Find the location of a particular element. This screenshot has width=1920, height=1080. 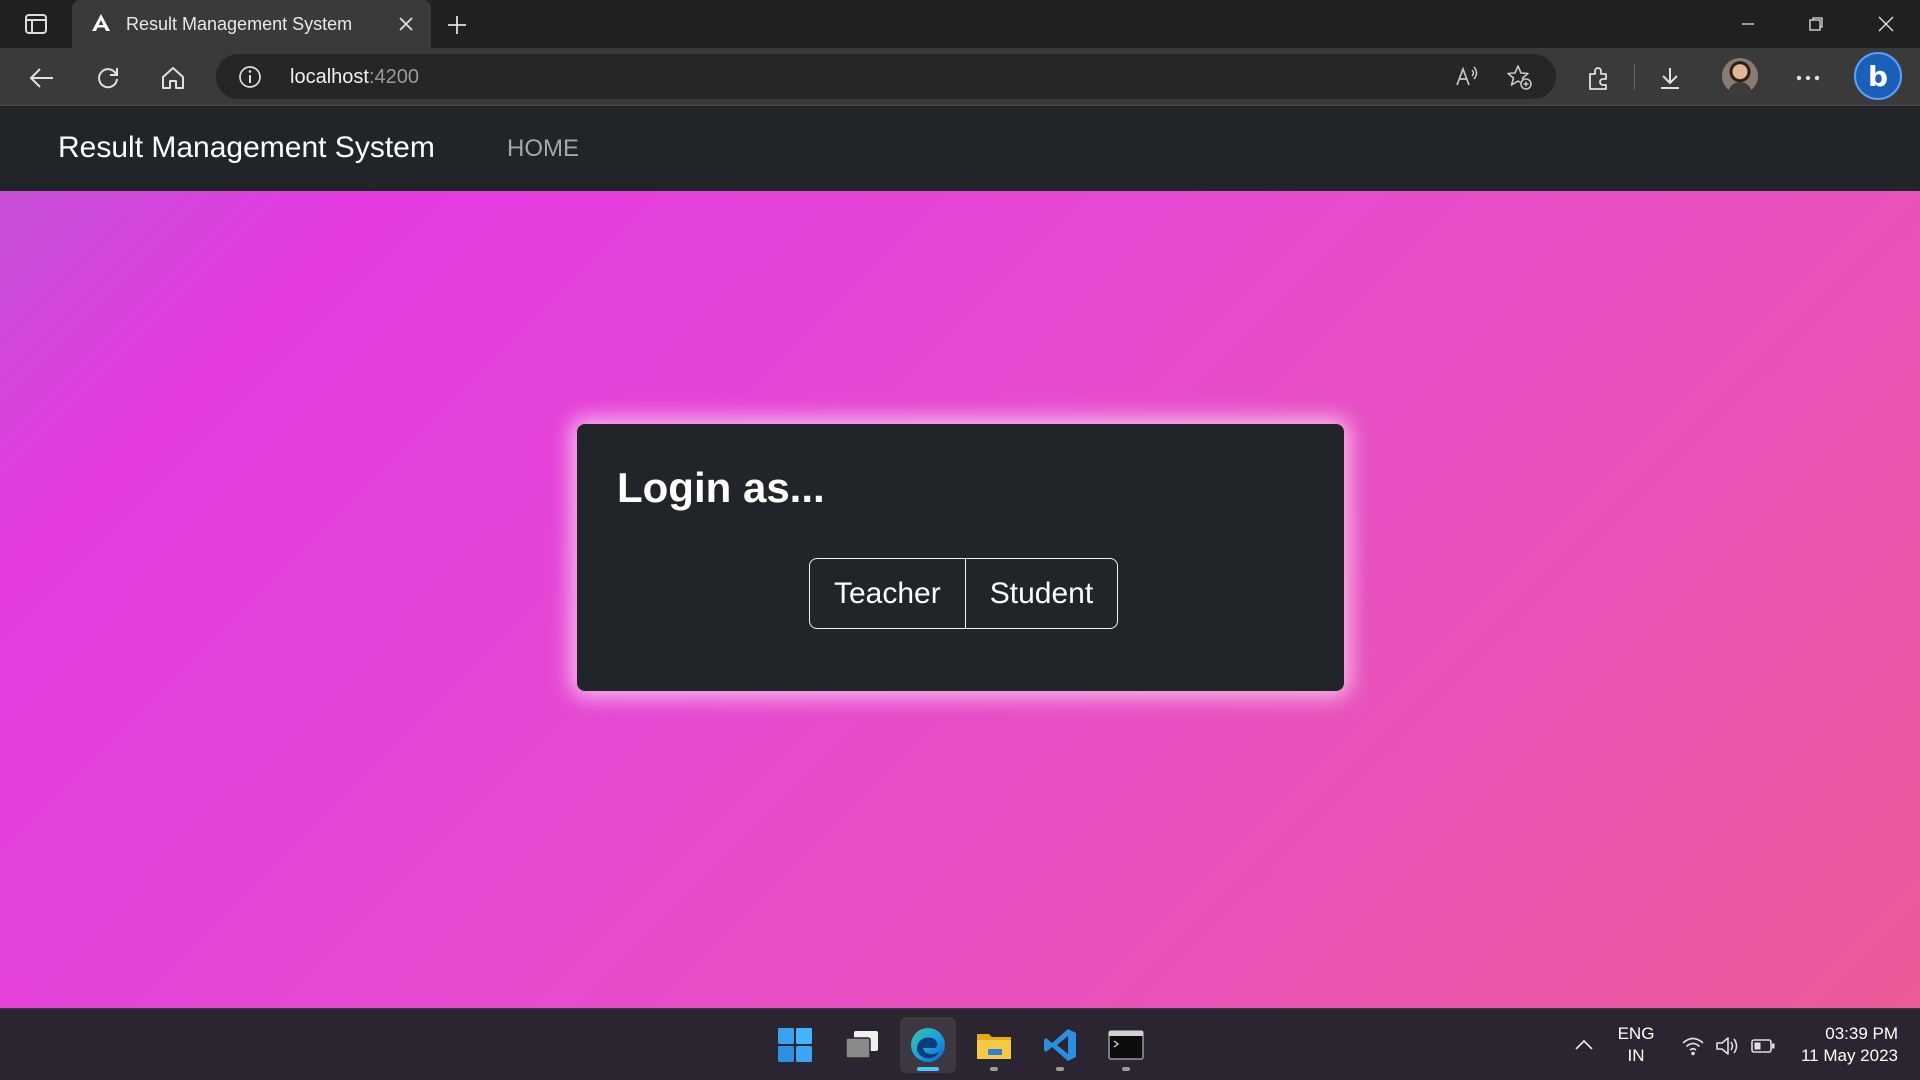

downloads-icon is located at coordinates (1670, 78).